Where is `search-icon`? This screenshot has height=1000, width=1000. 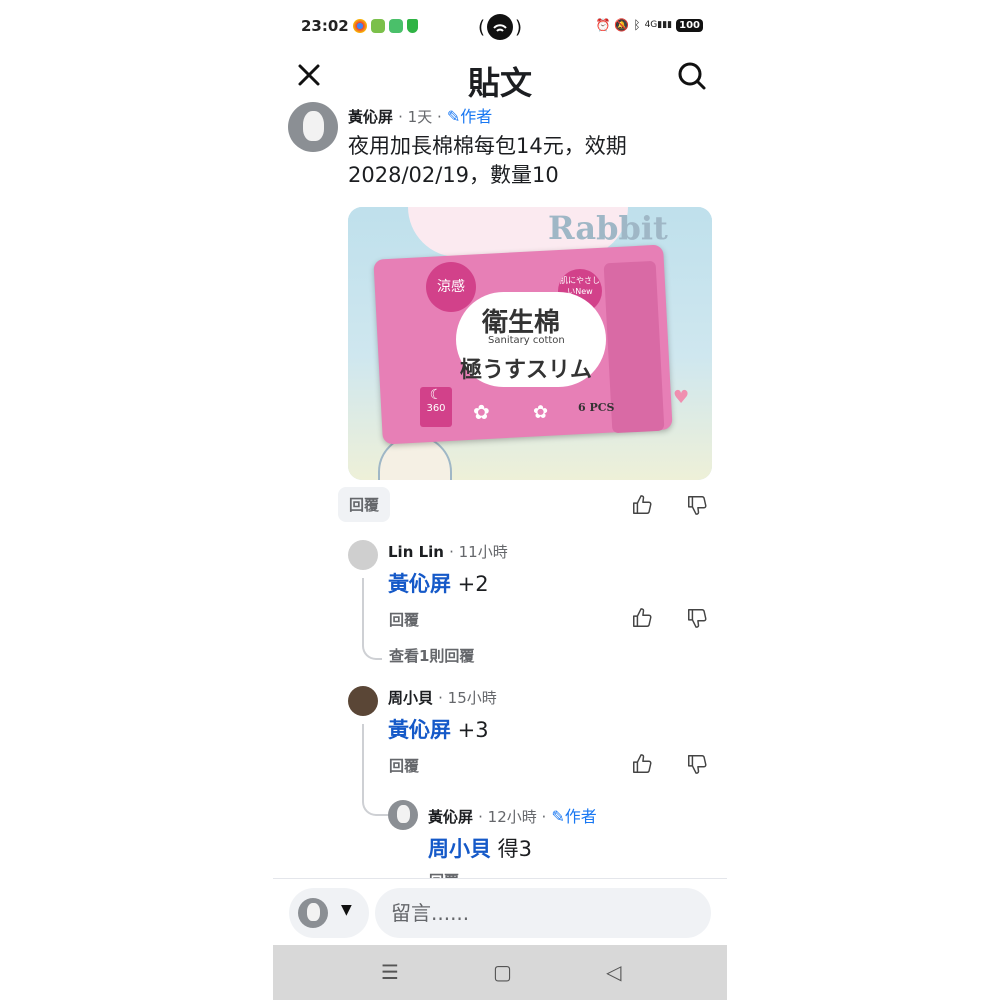 search-icon is located at coordinates (692, 76).